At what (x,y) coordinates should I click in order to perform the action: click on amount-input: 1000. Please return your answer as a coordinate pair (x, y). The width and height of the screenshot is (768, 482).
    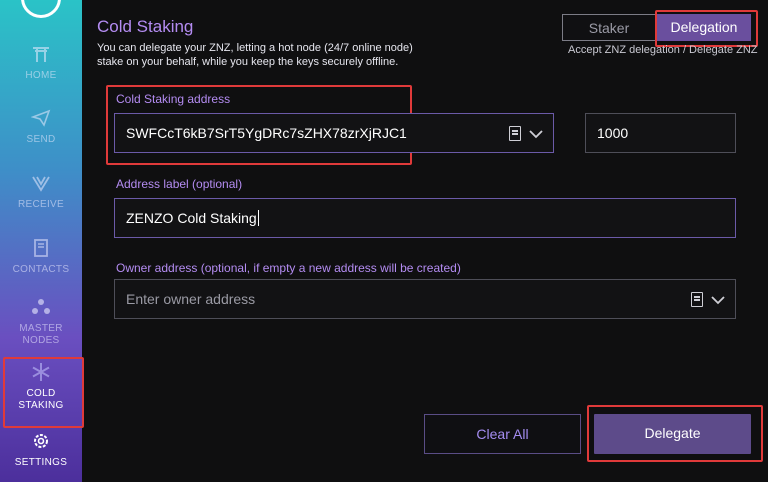
    Looking at the image, I should click on (660, 133).